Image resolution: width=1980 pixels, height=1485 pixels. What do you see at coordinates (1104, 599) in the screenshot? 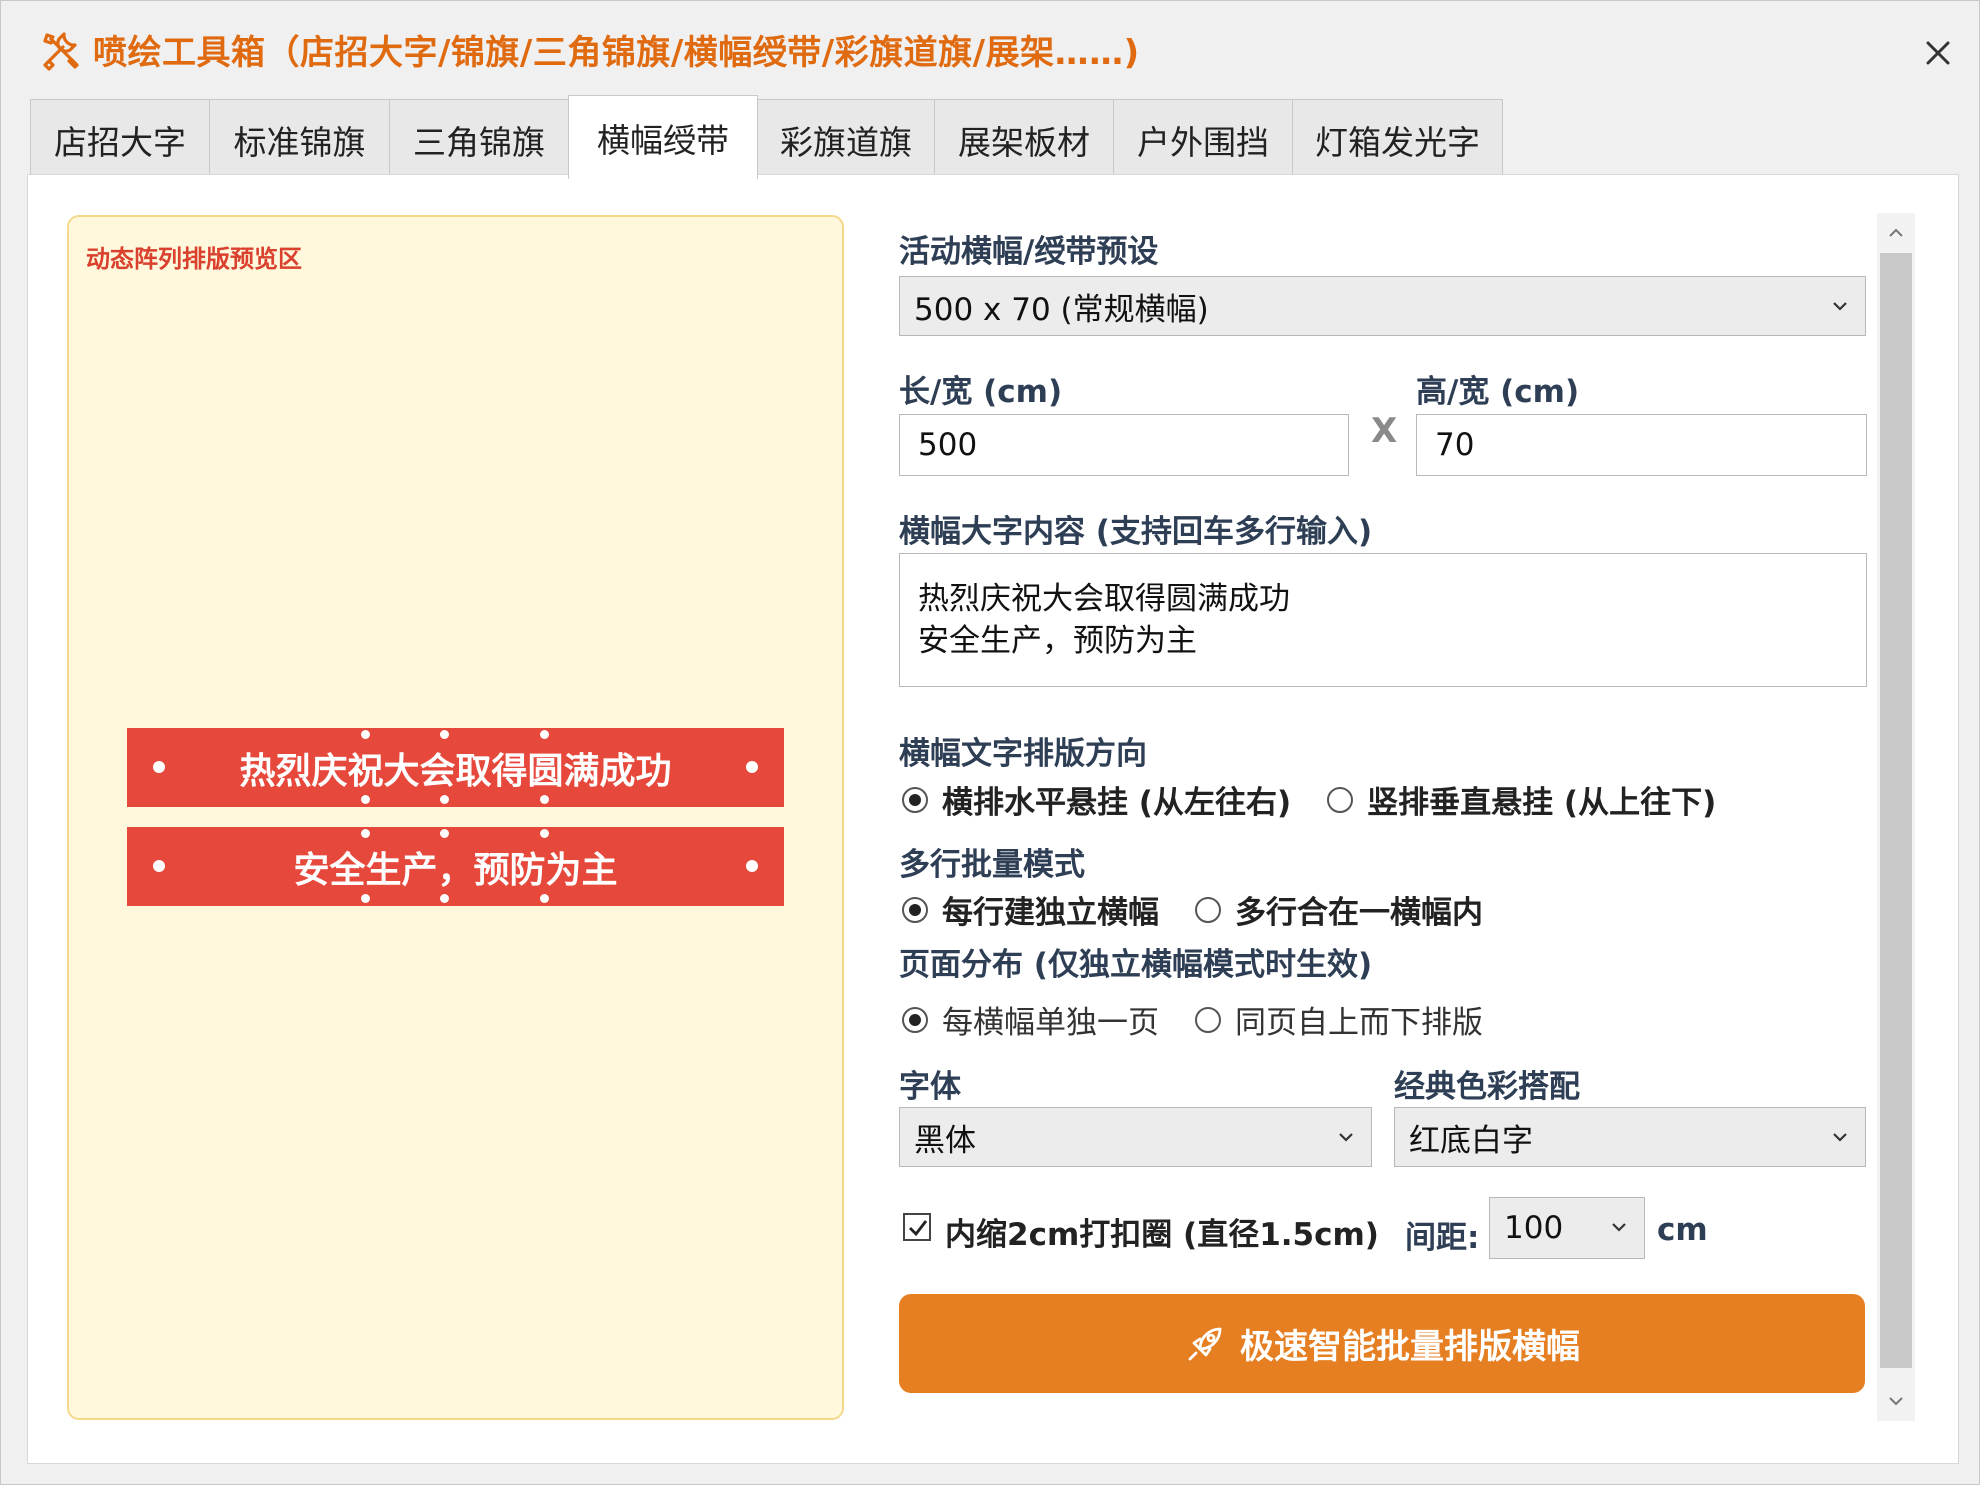
I see `content-line: 热烈庆祝大会取得圆满成功` at bounding box center [1104, 599].